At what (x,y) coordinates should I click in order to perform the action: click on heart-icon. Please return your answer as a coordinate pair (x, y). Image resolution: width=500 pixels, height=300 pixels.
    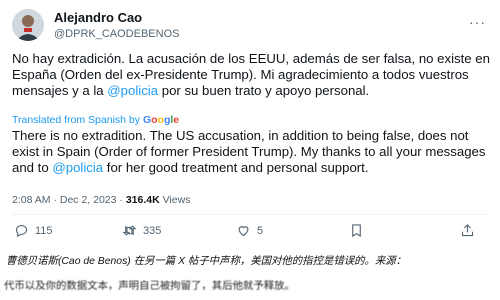
    Looking at the image, I should click on (243, 231).